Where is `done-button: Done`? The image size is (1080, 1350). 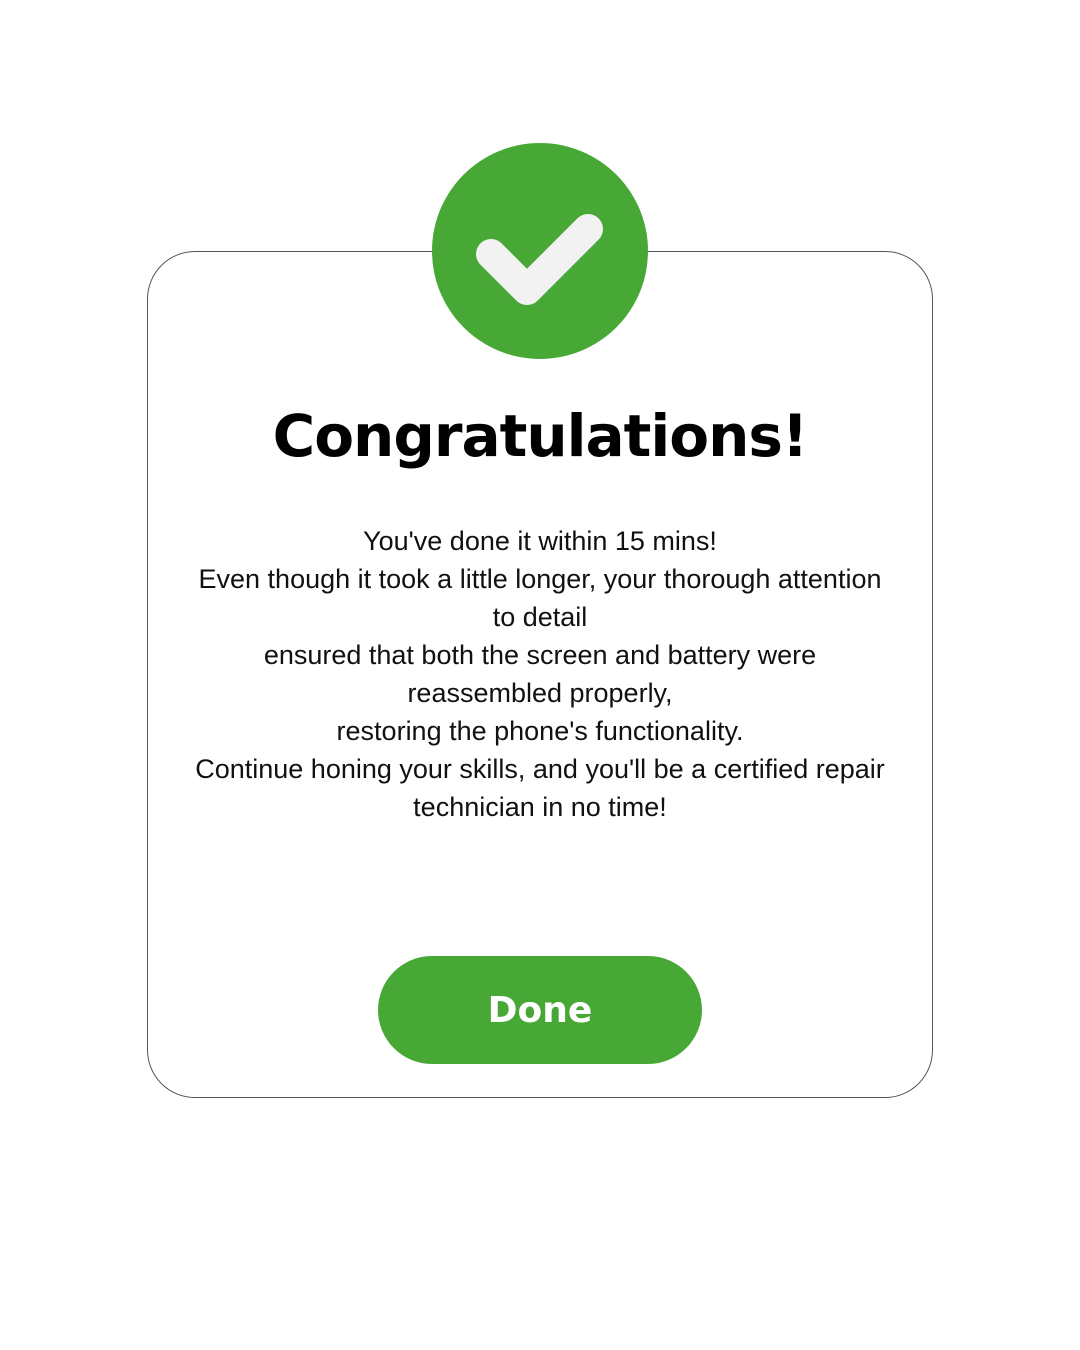 done-button: Done is located at coordinates (540, 1010).